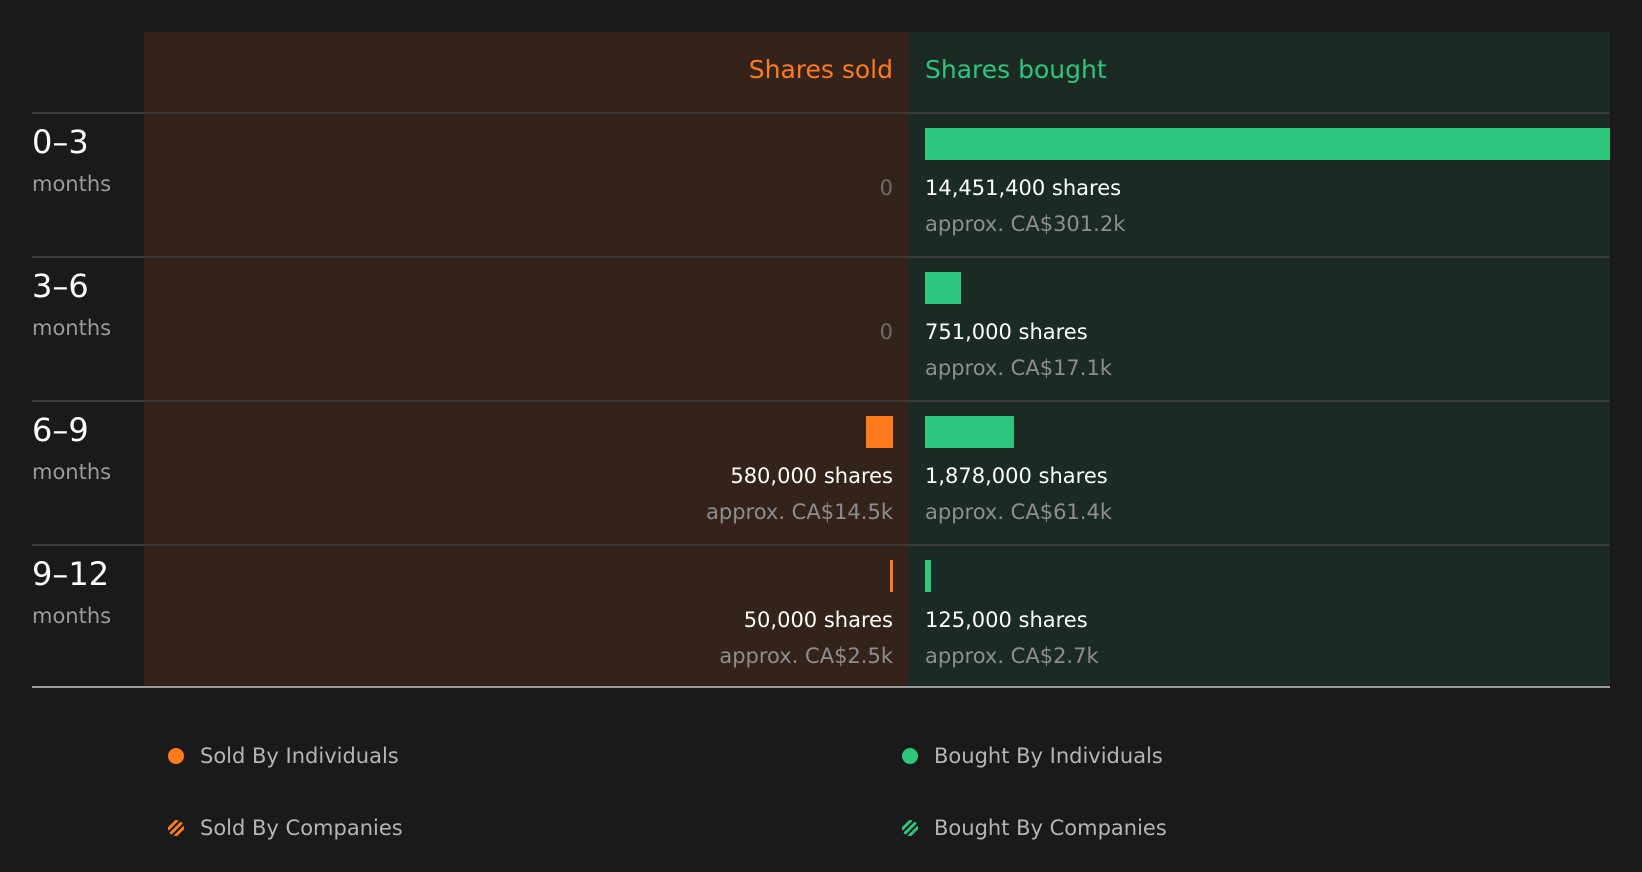 The width and height of the screenshot is (1642, 872). What do you see at coordinates (820, 69) in the screenshot?
I see `shares-sold-header: Shares sold` at bounding box center [820, 69].